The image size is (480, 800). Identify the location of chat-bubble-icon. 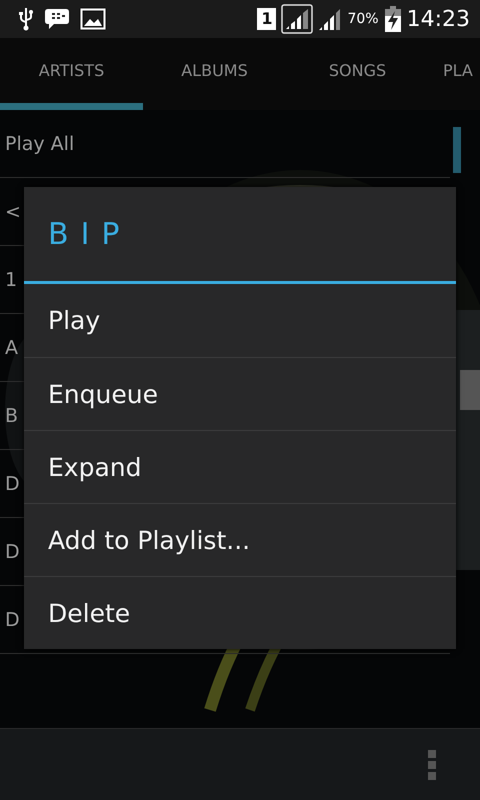
(57, 19).